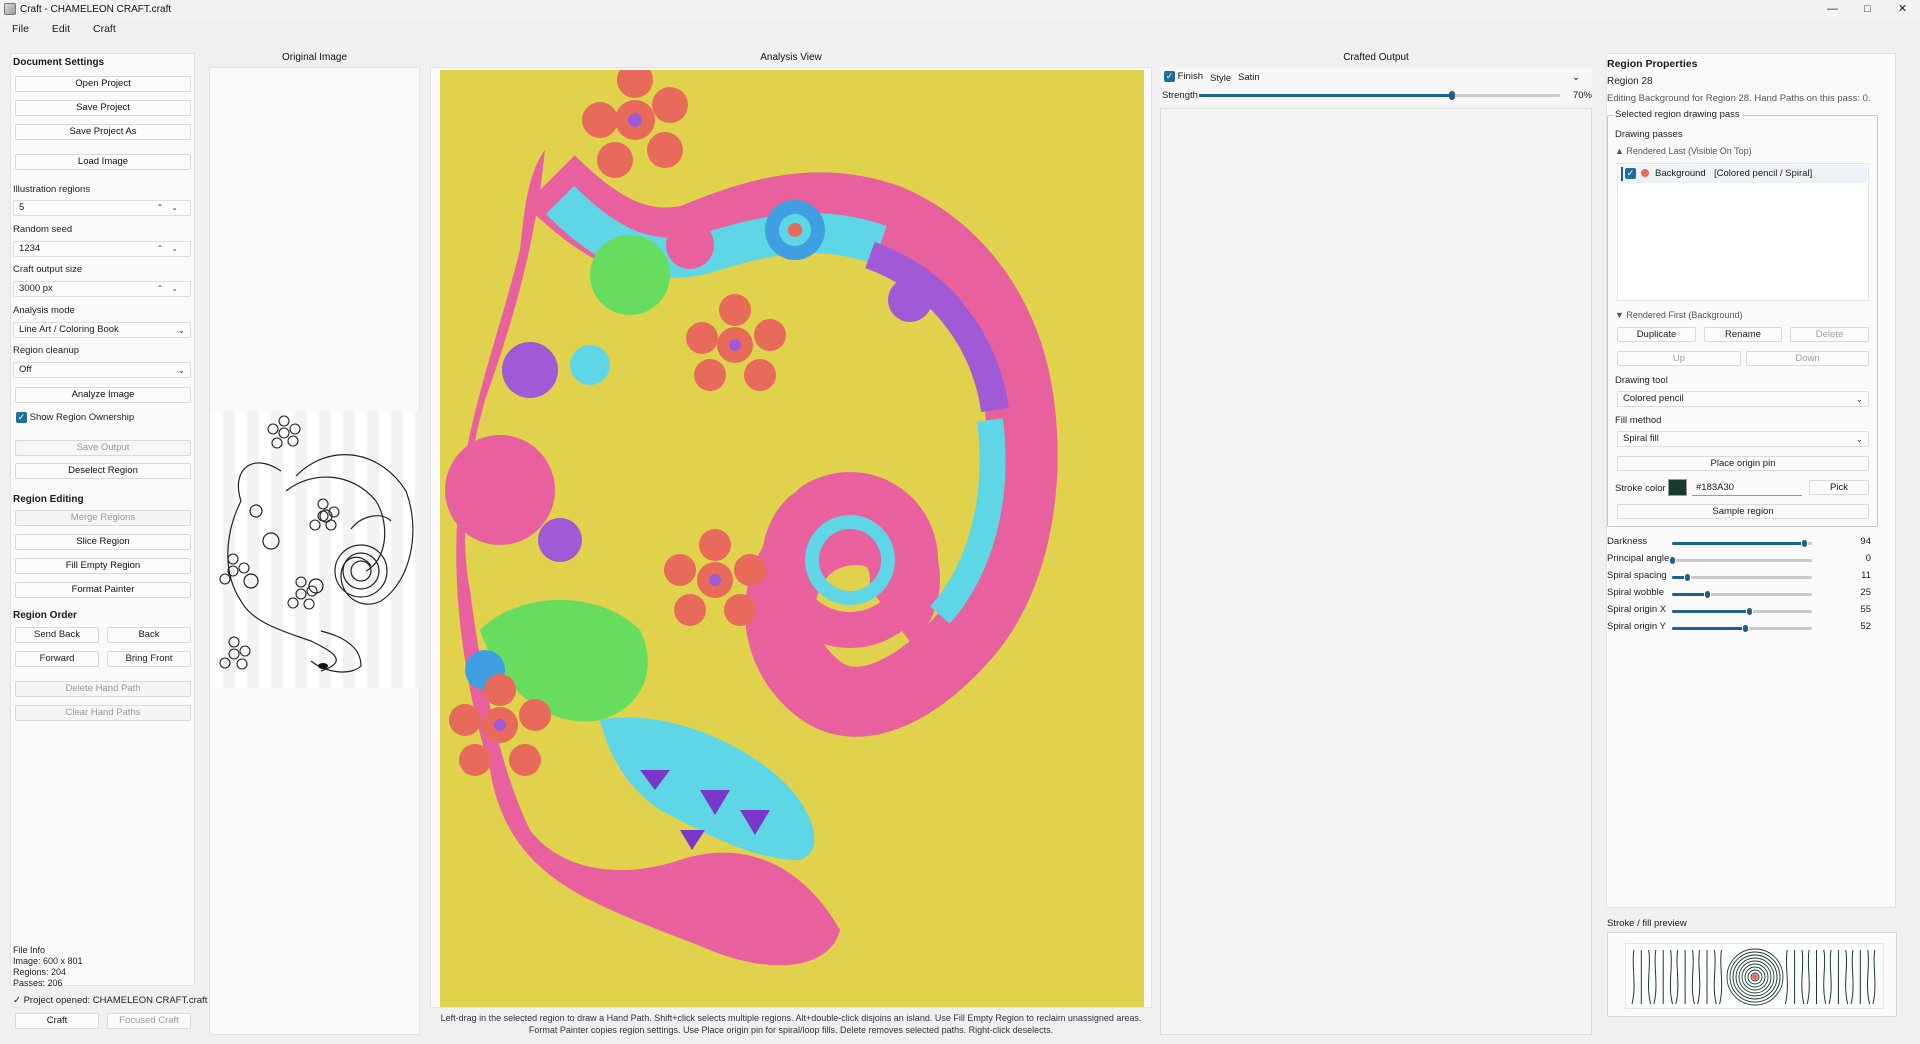 This screenshot has height=1044, width=1920. I want to click on back-button: Back, so click(149, 635).